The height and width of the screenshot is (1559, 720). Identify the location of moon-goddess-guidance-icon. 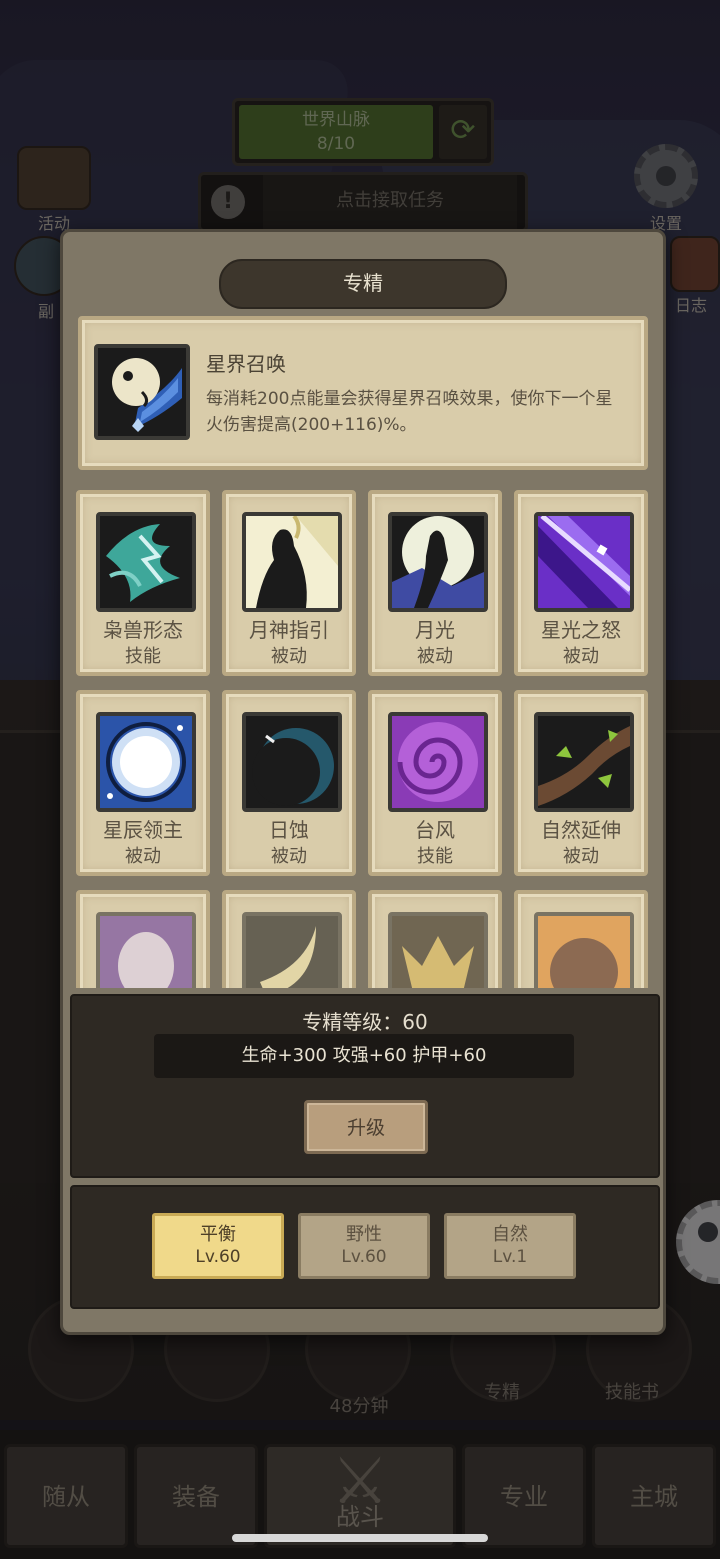
(292, 562).